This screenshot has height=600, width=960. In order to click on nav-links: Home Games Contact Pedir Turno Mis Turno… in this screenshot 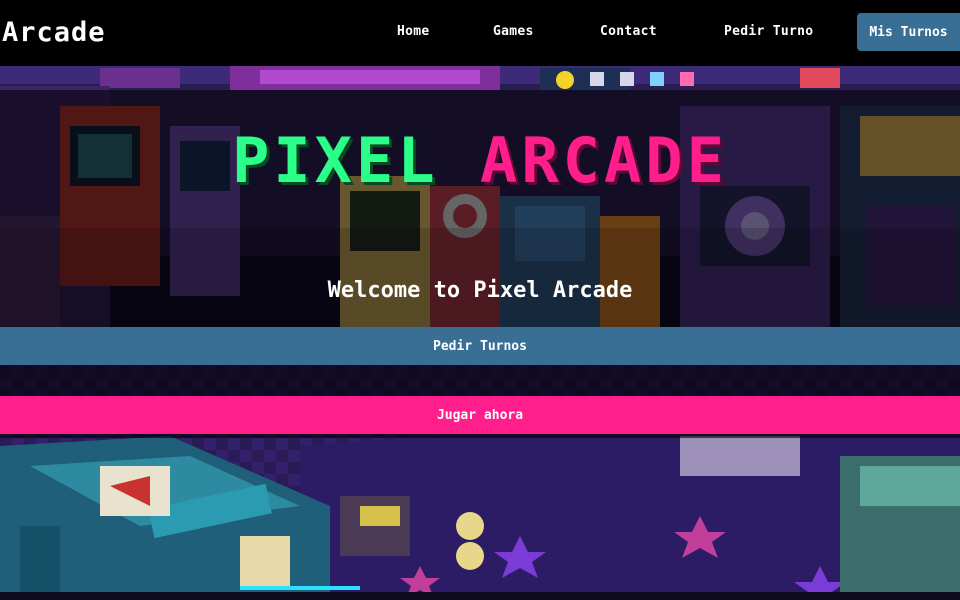, I will do `click(480, 33)`.